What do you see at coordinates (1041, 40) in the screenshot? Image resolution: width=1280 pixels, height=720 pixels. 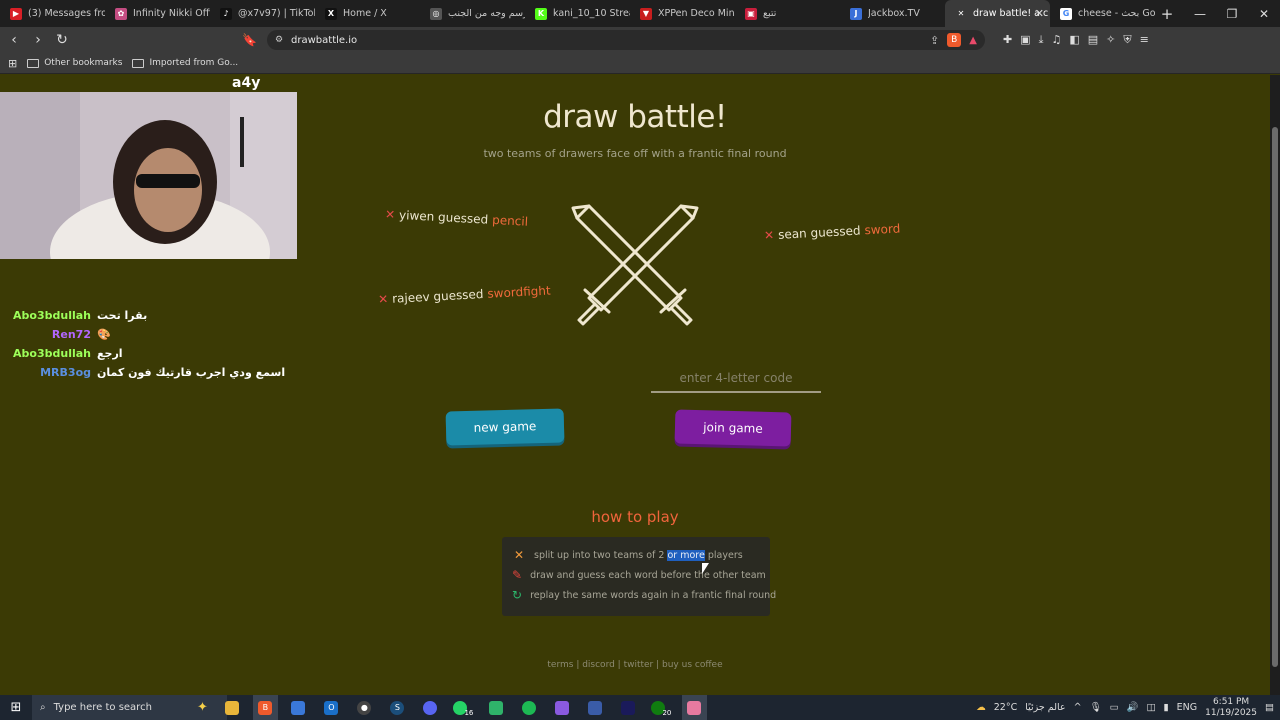 I see `downloads-icon: ⤓` at bounding box center [1041, 40].